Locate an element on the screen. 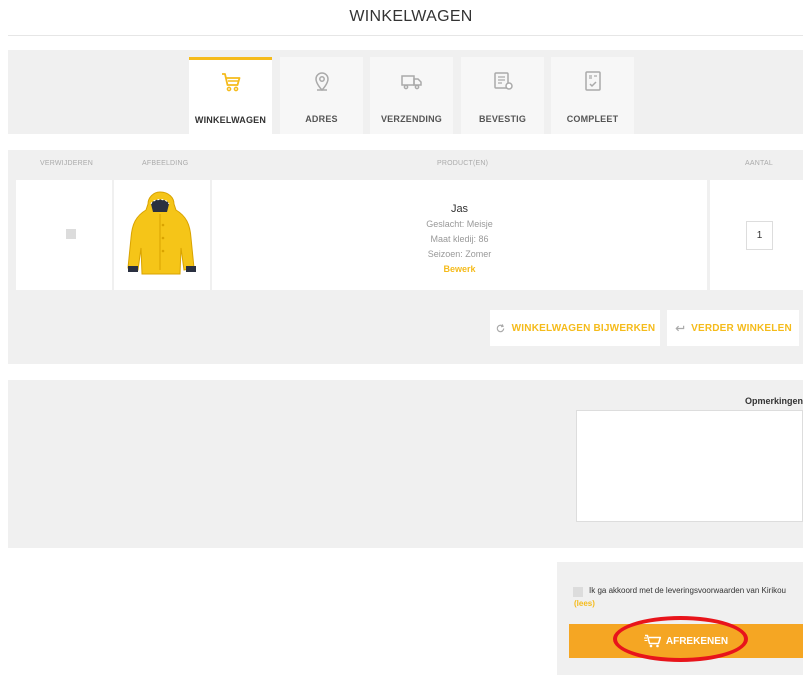 This screenshot has width=803, height=675. step-adres: ADRES is located at coordinates (321, 95).